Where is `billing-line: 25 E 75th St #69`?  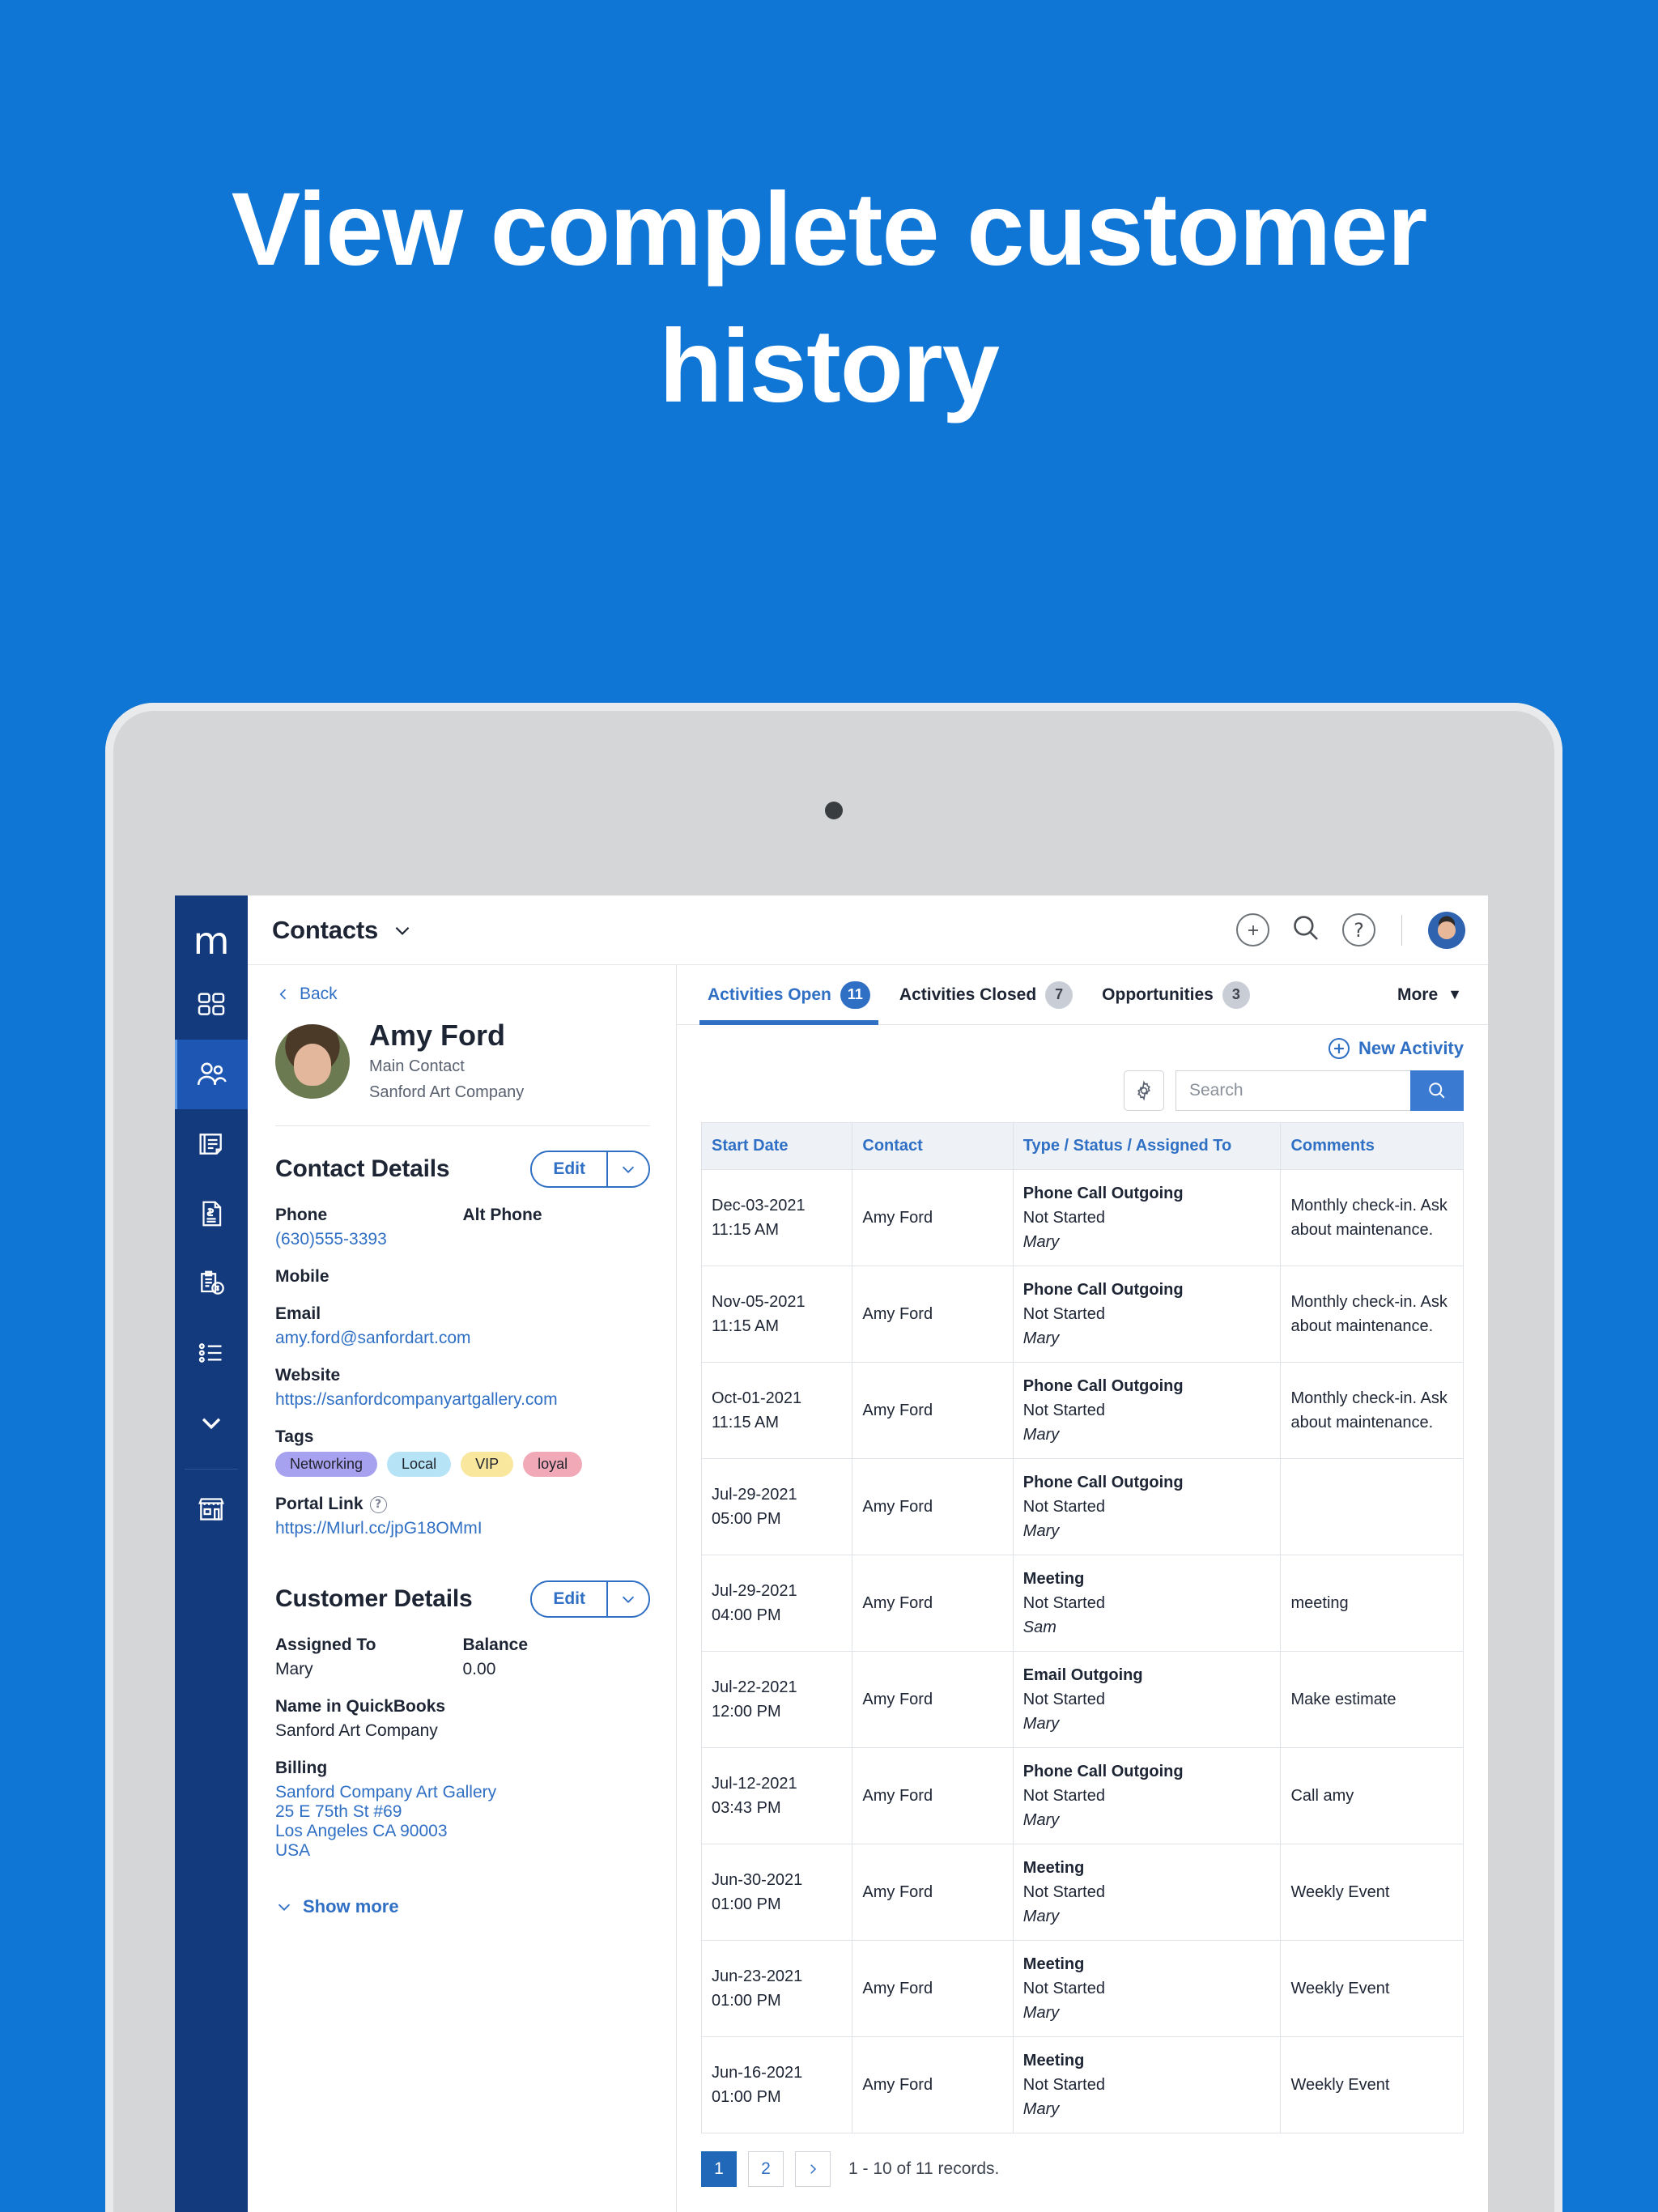
billing-line: 25 E 75th St #69 is located at coordinates (462, 1812).